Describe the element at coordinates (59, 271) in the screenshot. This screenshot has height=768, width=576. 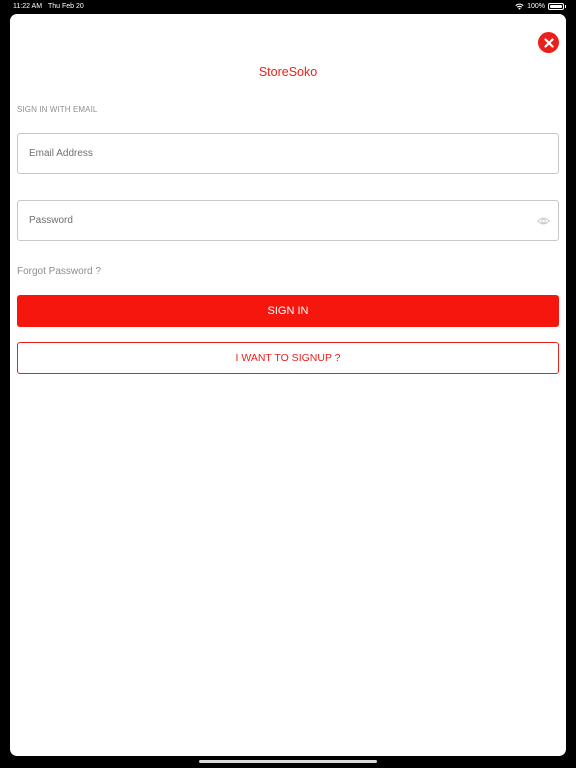
I see `forgot-password-link: Forgot Password ?` at that location.